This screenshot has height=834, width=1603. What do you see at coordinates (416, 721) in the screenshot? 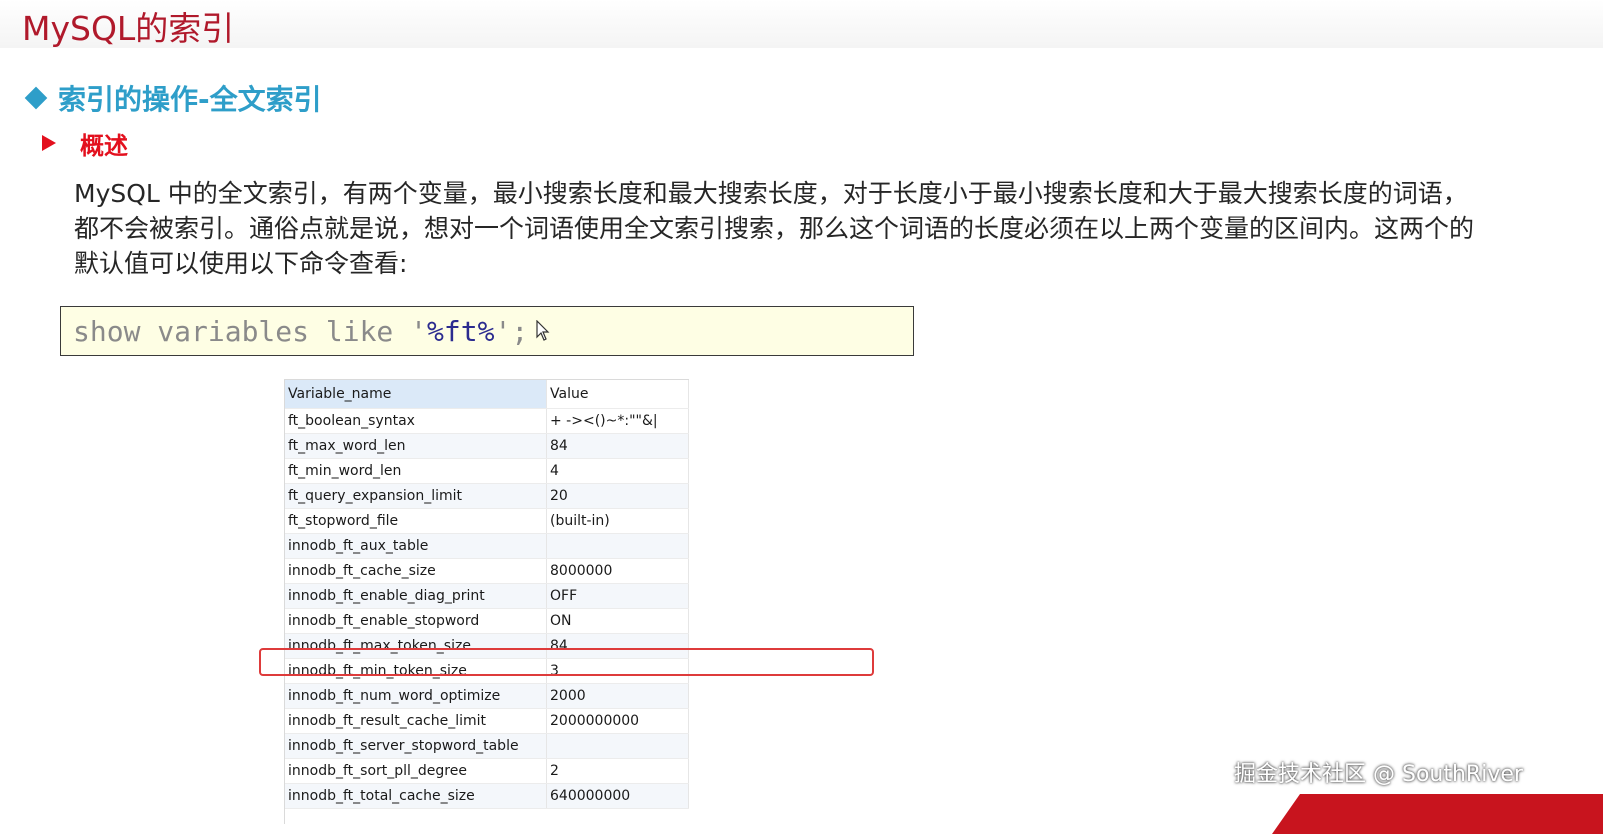
I see `variable-name-cell: innodb_ft_result_cache_limit` at bounding box center [416, 721].